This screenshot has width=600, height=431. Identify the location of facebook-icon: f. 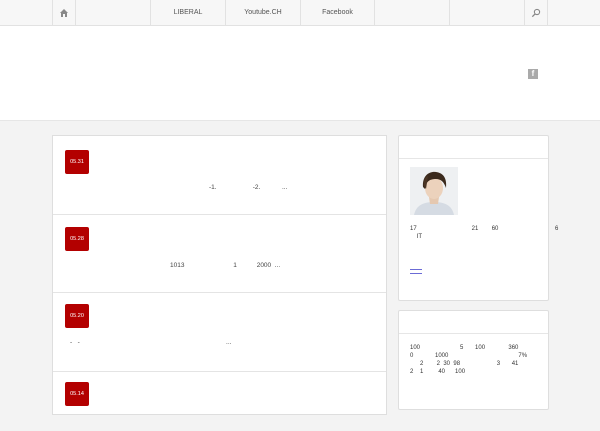
(533, 74).